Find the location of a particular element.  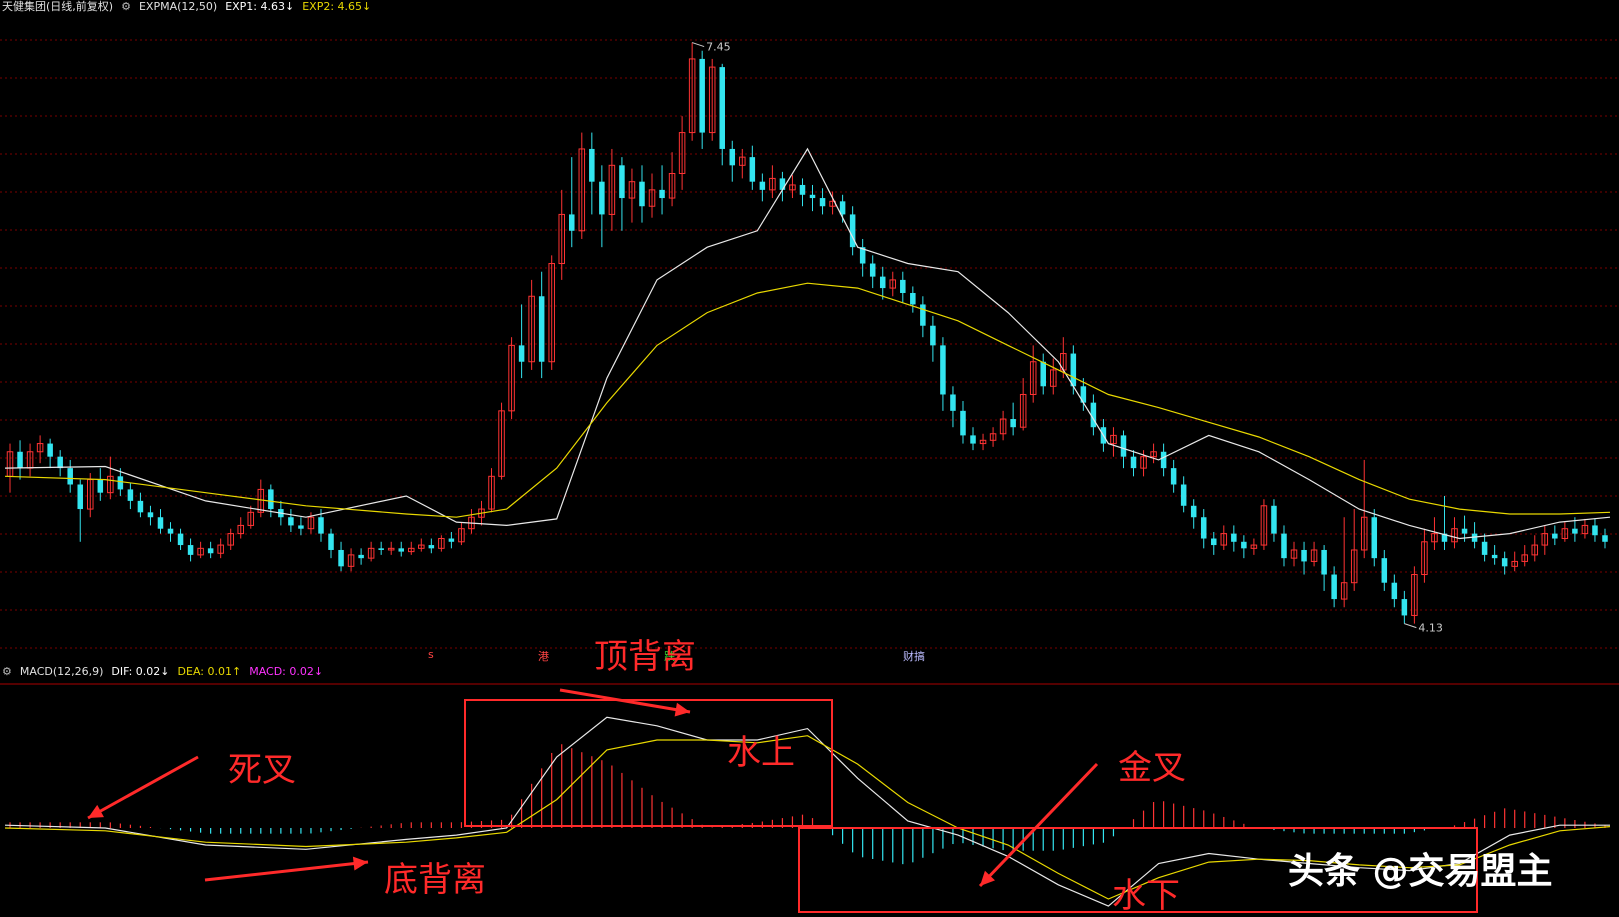

dif-label: DIF: 0.02↓ is located at coordinates (140, 671).